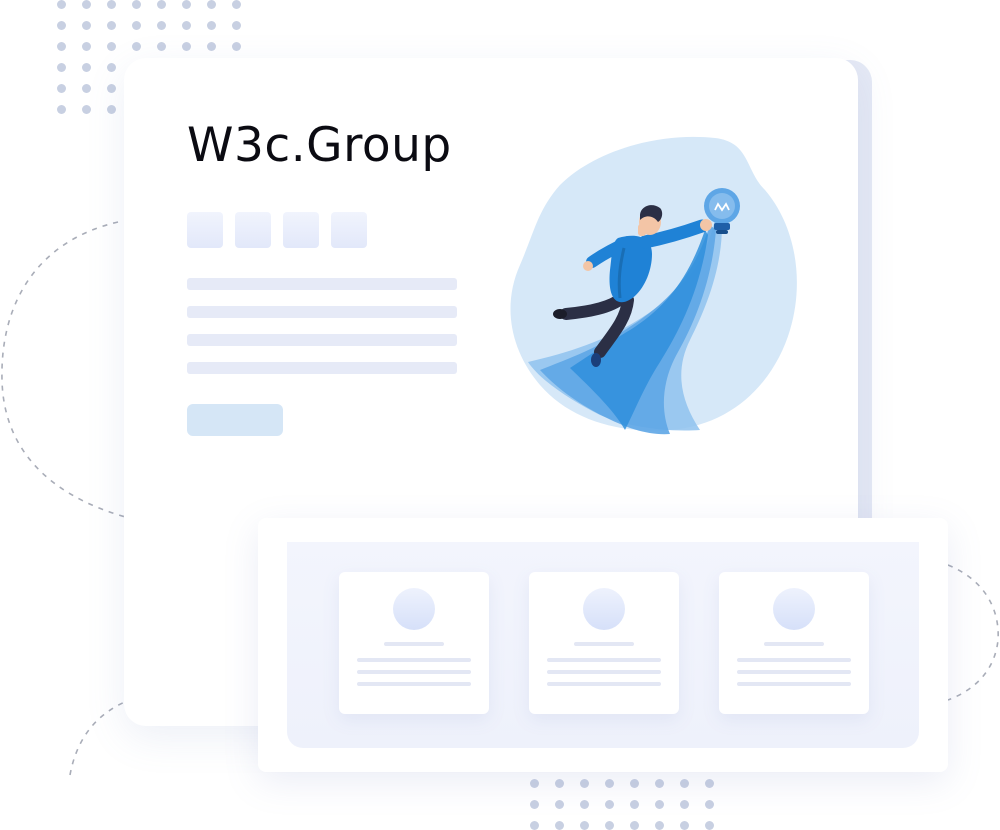  I want to click on hero-illustration, so click(653, 285).